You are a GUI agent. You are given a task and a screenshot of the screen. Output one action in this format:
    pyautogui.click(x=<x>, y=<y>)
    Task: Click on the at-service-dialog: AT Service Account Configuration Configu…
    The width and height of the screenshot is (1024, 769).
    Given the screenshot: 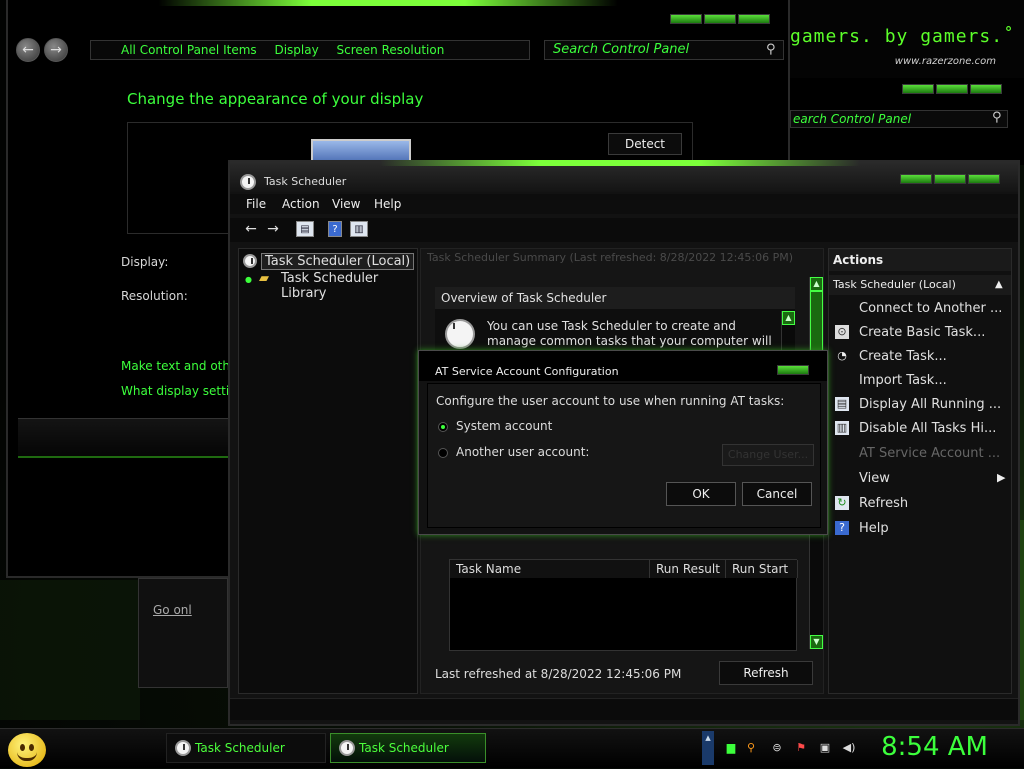 What is the action you would take?
    pyautogui.click(x=623, y=442)
    